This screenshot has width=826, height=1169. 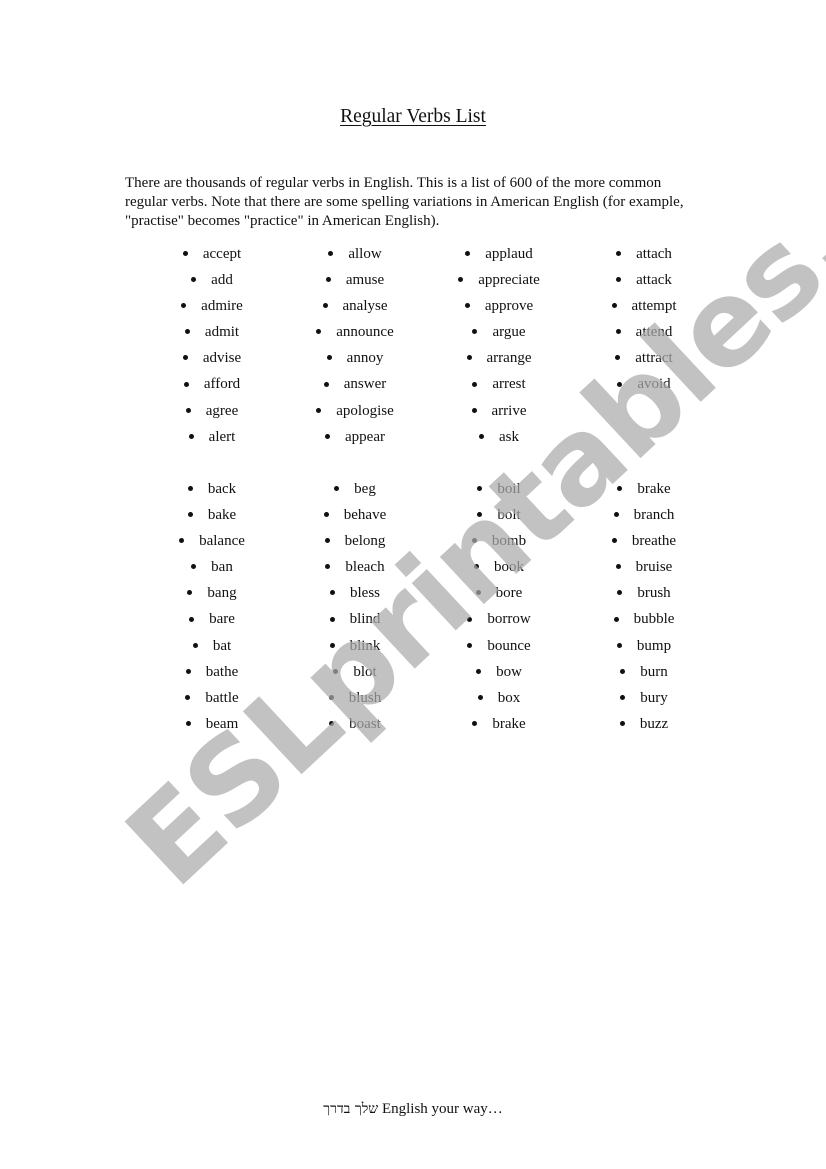 I want to click on verb-list-item: back, so click(x=212, y=489).